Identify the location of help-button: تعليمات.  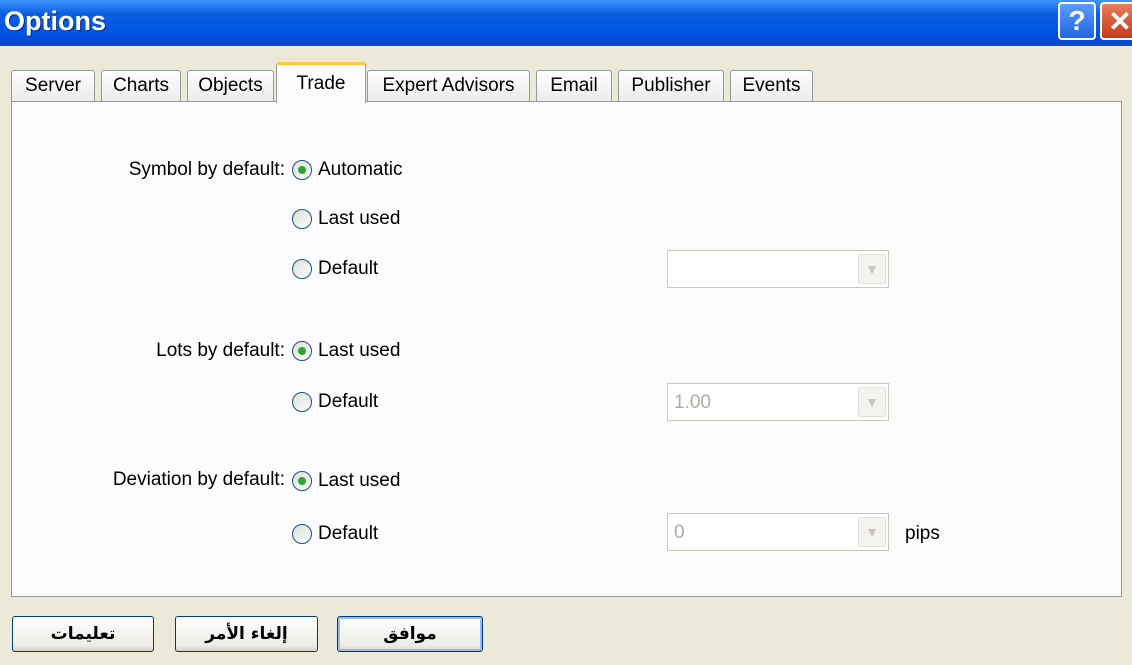
(83, 634).